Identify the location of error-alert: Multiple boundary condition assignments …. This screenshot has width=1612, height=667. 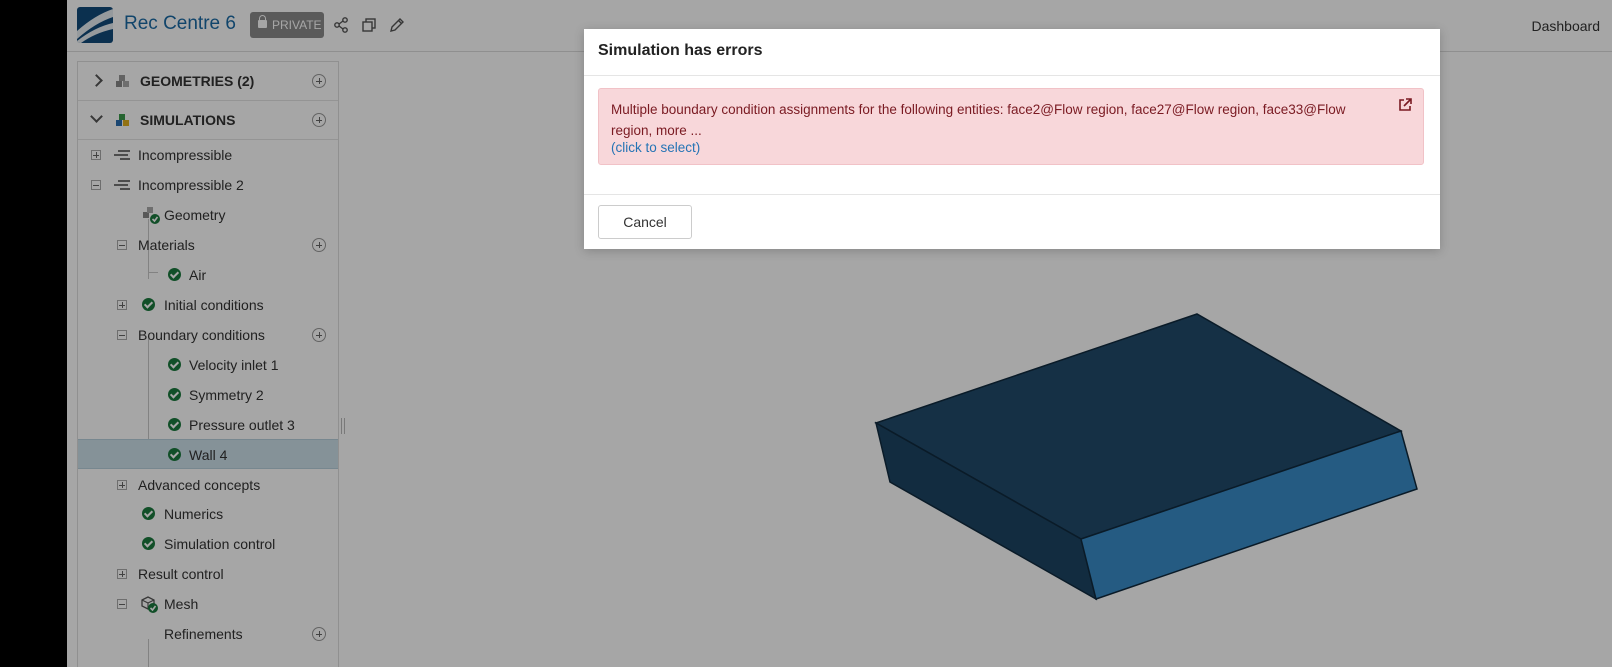
(1011, 126).